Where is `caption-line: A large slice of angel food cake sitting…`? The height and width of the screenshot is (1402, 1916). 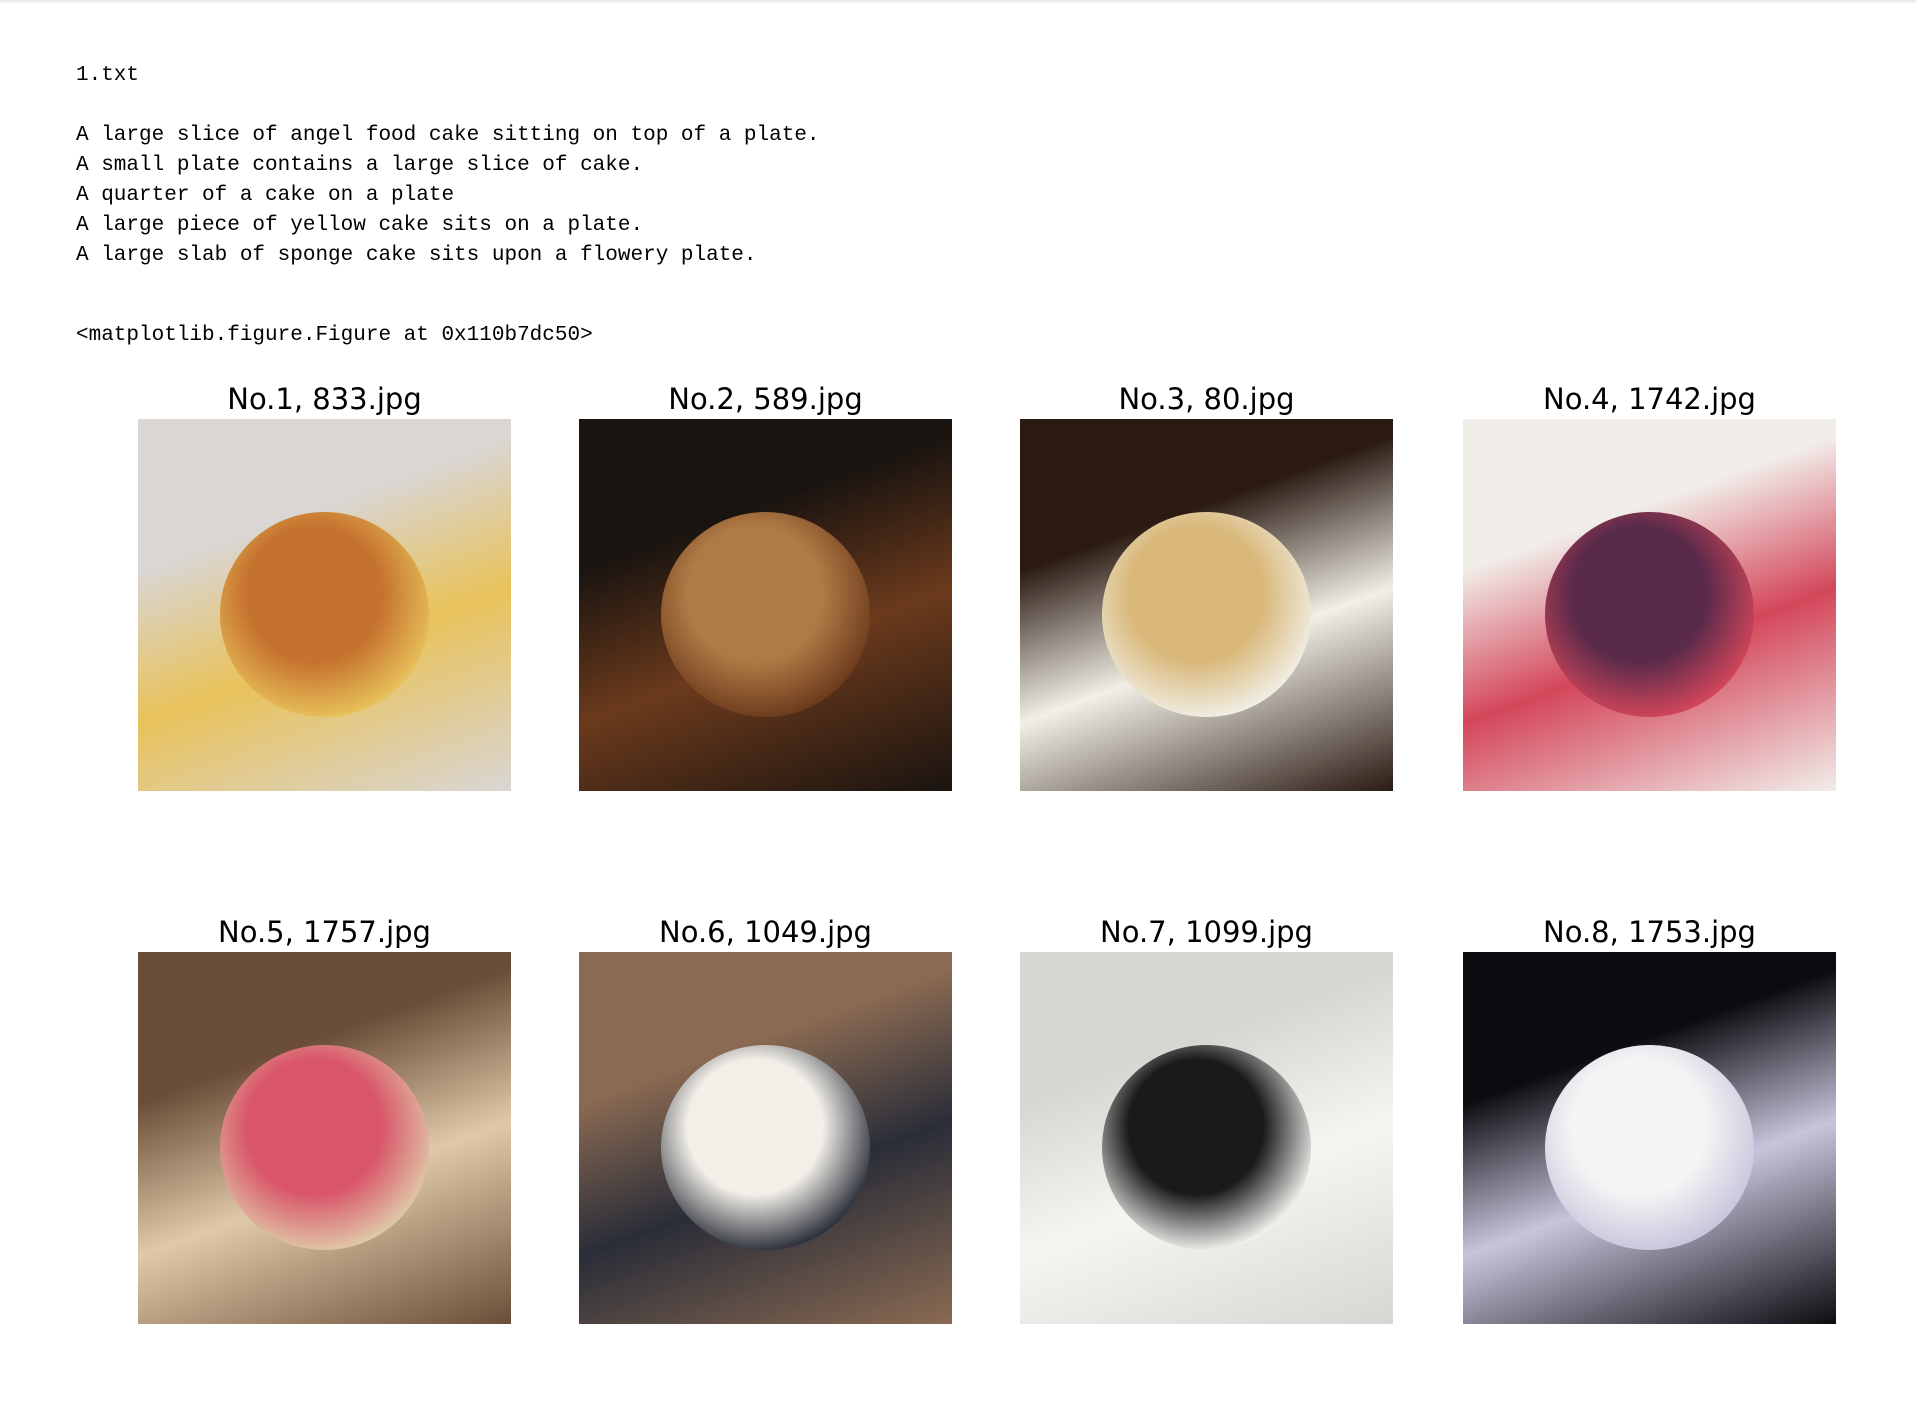 caption-line: A large slice of angel food cake sitting… is located at coordinates (448, 135).